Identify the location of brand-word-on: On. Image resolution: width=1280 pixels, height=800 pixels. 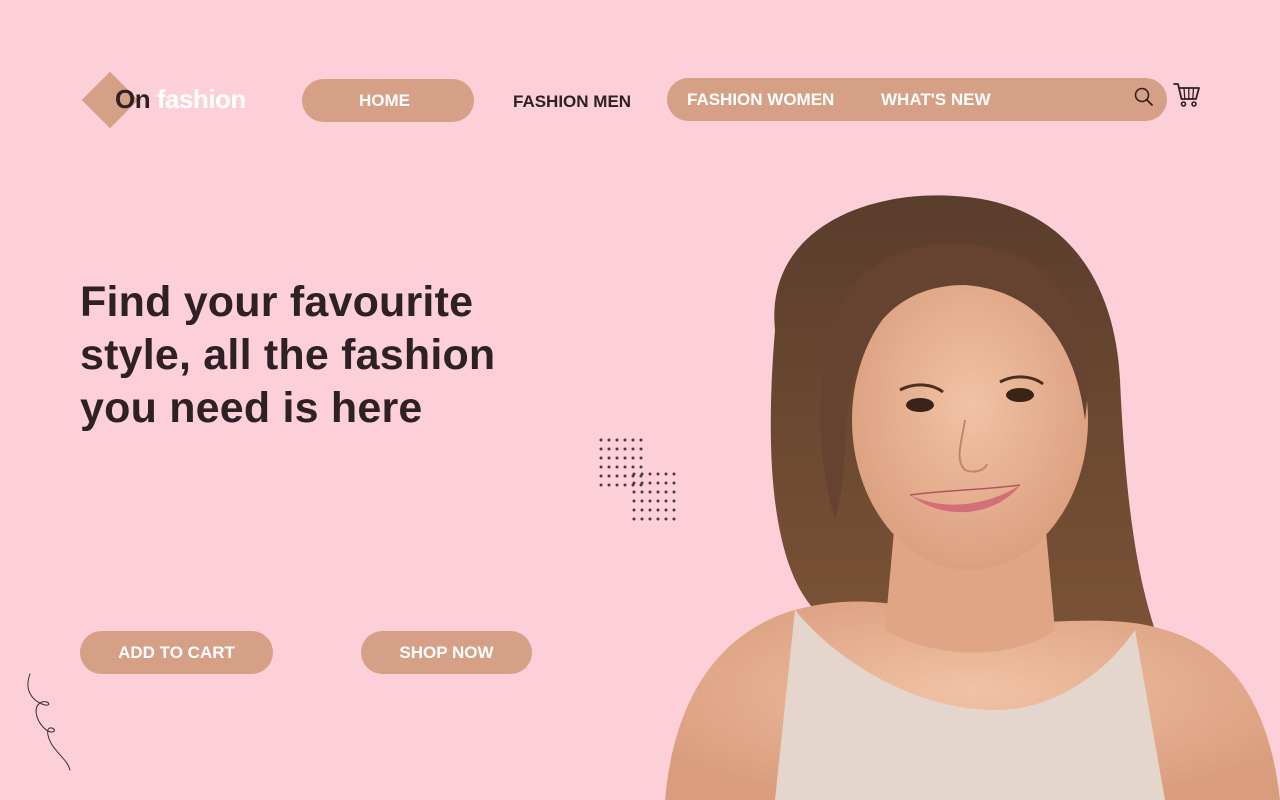
(133, 99).